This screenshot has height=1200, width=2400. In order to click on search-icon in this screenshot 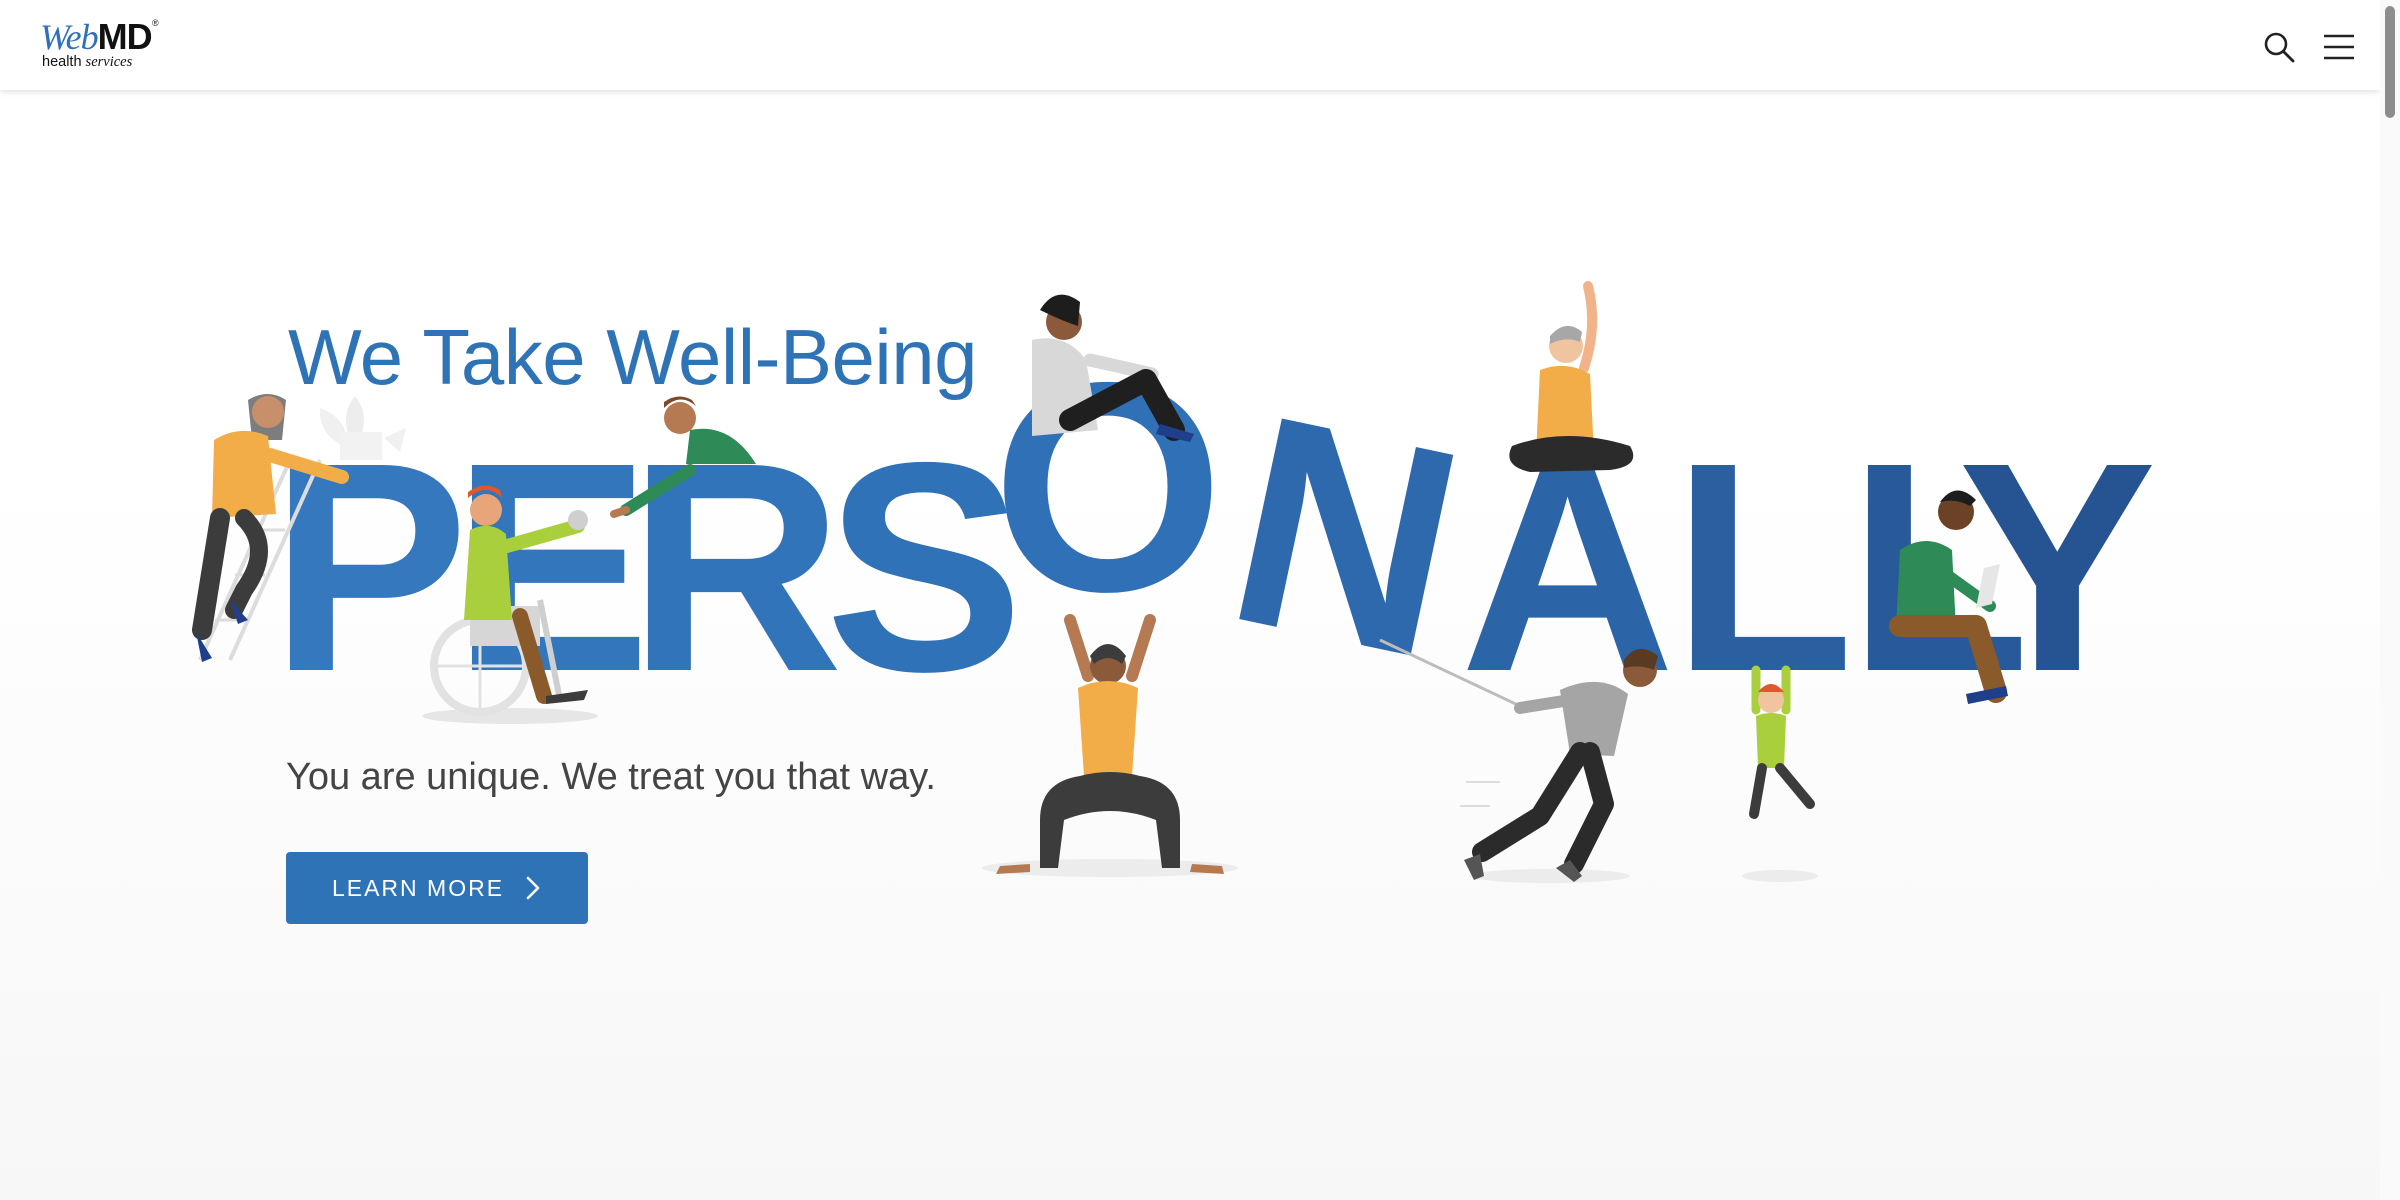, I will do `click(2279, 47)`.